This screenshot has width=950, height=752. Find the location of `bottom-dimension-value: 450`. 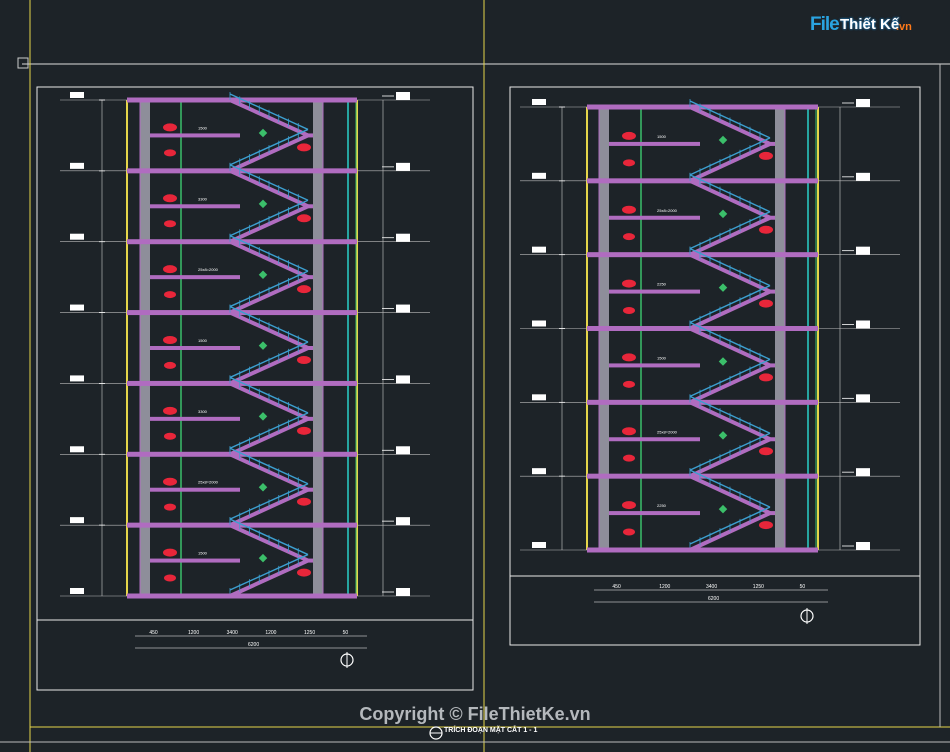

bottom-dimension-value: 450 is located at coordinates (153, 633).